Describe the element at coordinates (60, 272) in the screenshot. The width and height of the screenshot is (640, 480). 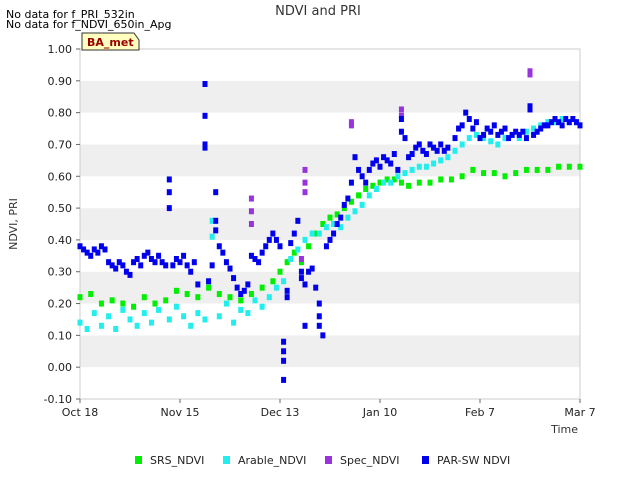
I see `y-tick-label: 0.30` at that location.